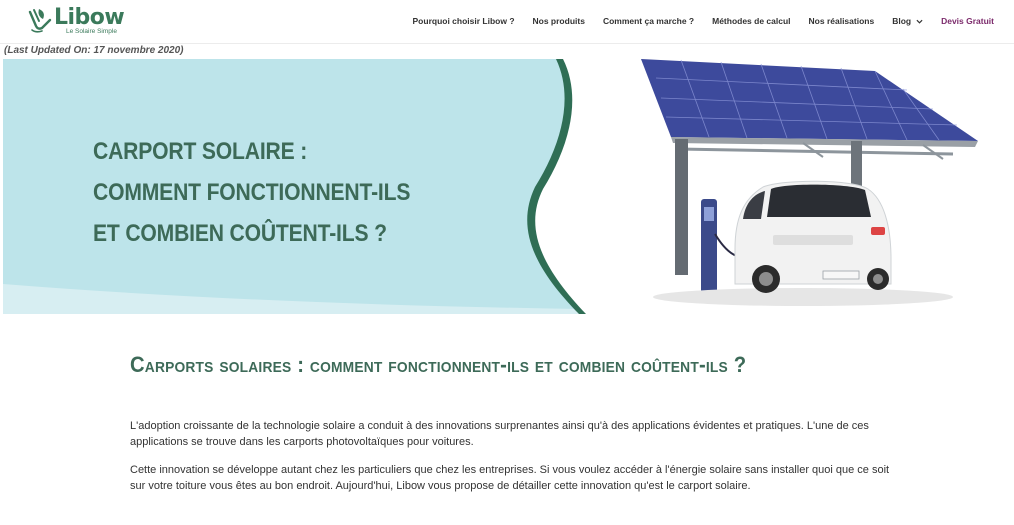 The image size is (1014, 525). I want to click on nav-item-pourquoi: Pourquoi choisir Libow ?, so click(464, 21).